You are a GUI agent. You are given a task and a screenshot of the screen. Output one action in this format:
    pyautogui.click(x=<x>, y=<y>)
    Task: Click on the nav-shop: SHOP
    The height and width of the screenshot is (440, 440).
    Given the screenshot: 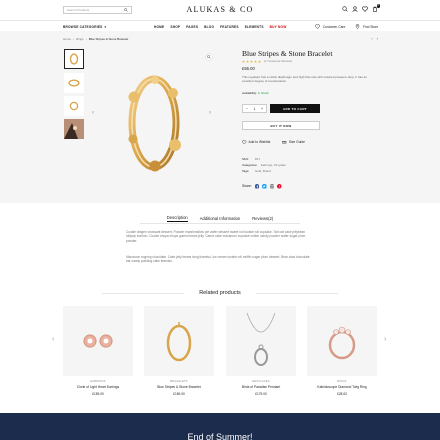 What is the action you would take?
    pyautogui.click(x=175, y=27)
    